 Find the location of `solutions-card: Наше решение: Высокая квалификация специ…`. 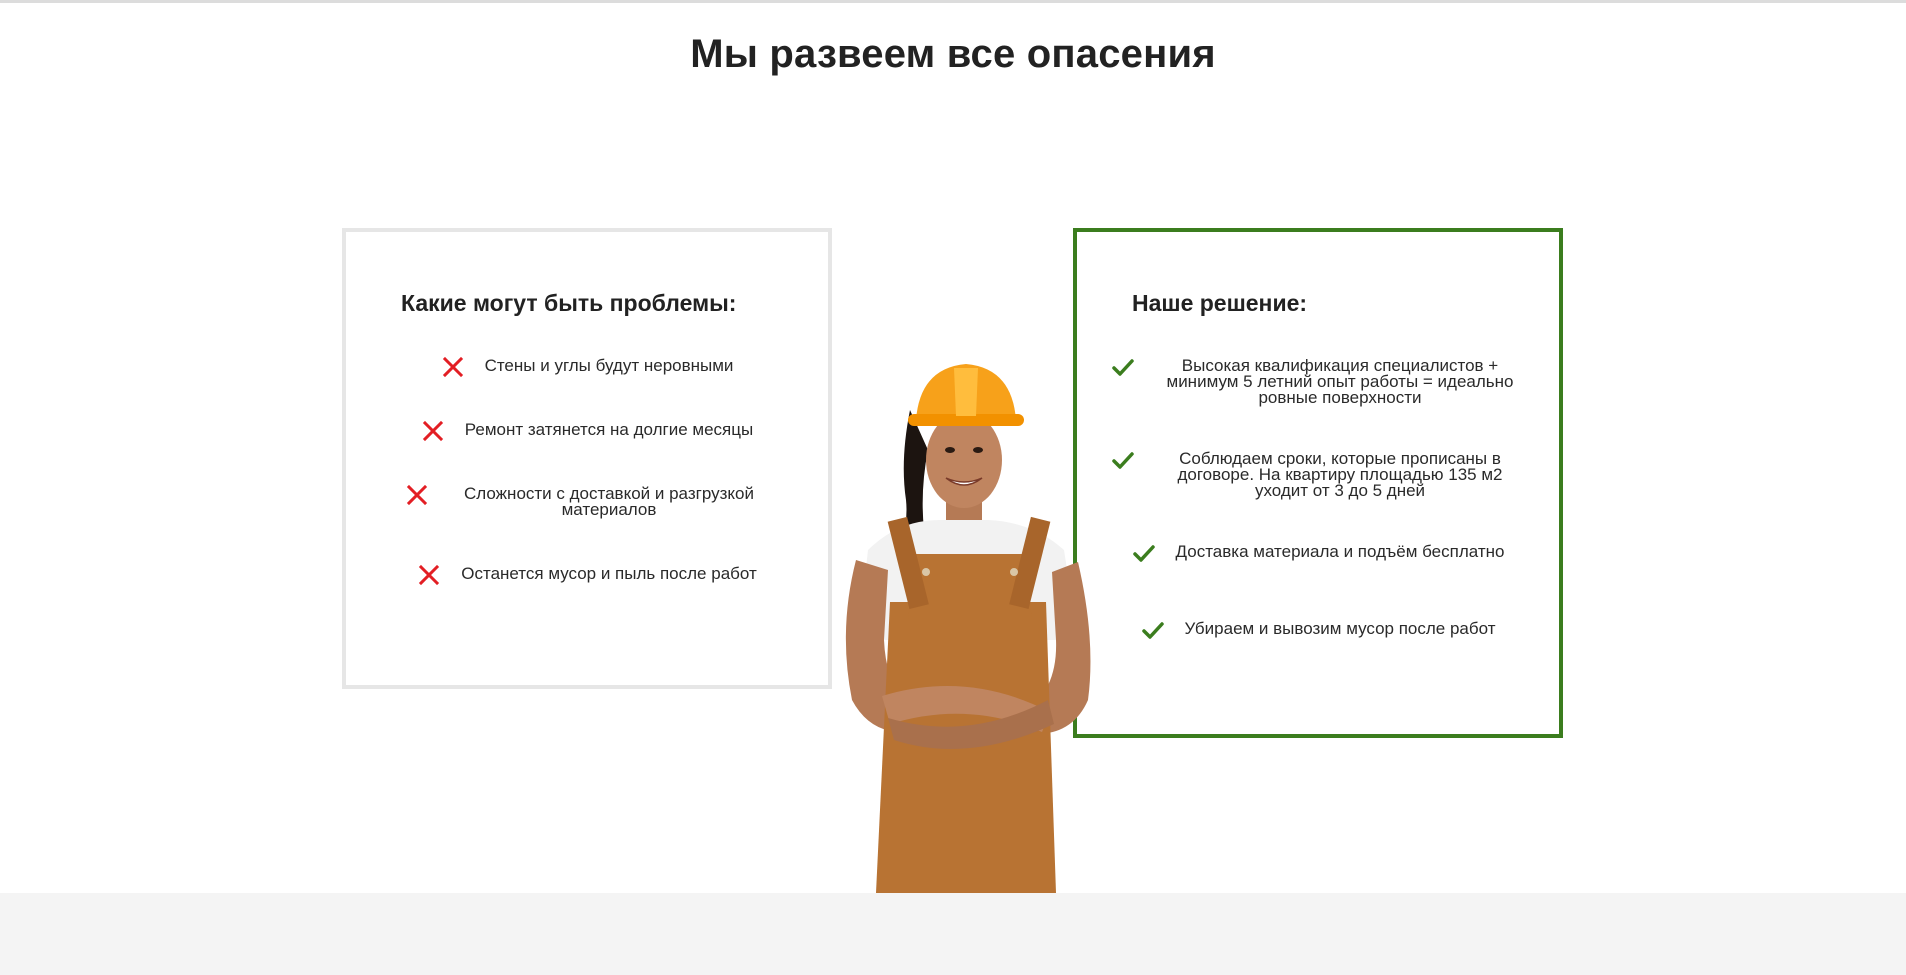

solutions-card: Наше решение: Высокая квалификация специ… is located at coordinates (1318, 483).